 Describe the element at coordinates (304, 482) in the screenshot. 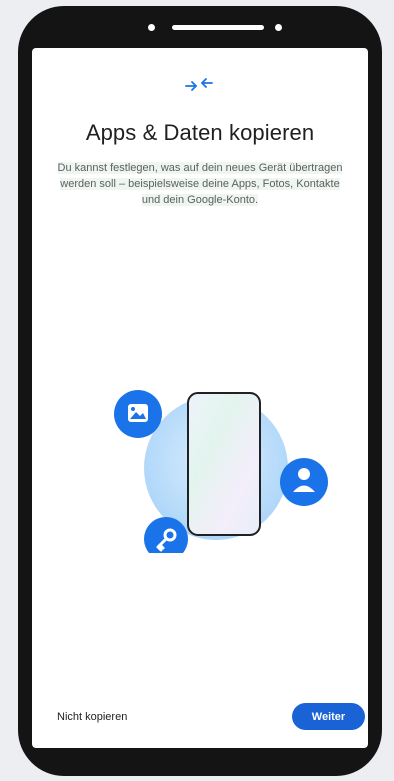

I see `person-icon` at that location.